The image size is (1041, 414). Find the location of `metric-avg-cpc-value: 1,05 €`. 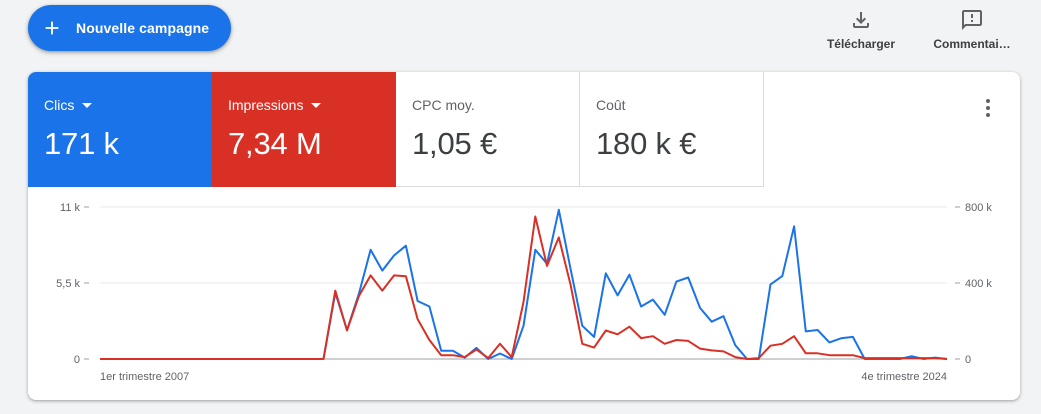

metric-avg-cpc-value: 1,05 € is located at coordinates (454, 143).